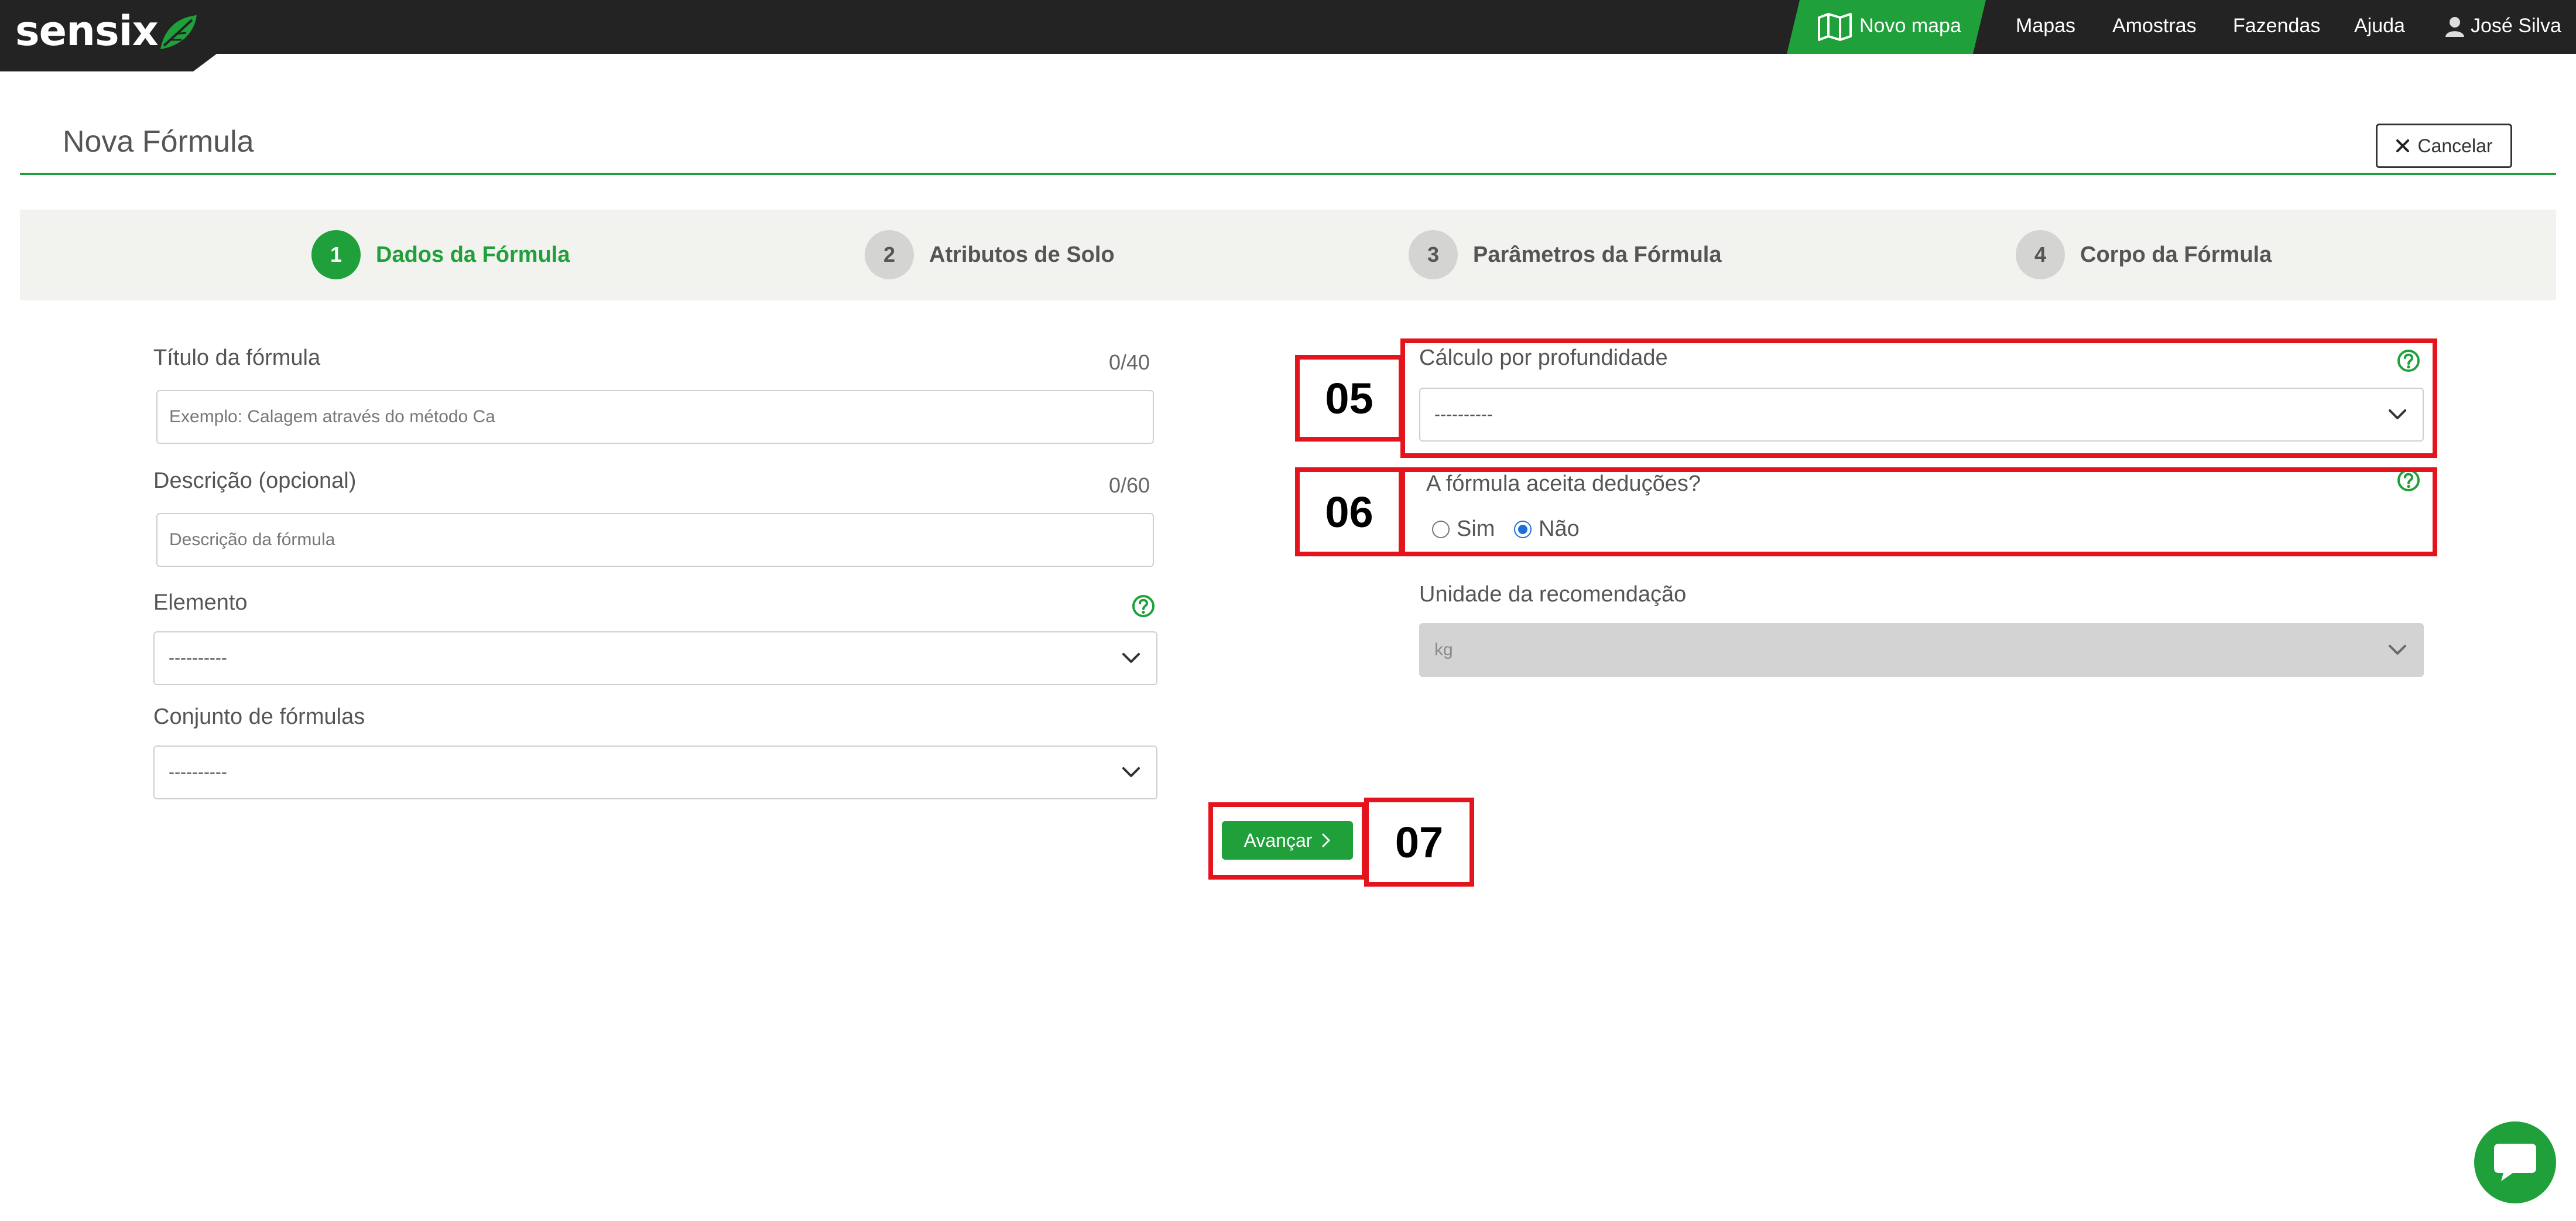  I want to click on step-form-data: 1 Dados da Fórmula, so click(440, 254).